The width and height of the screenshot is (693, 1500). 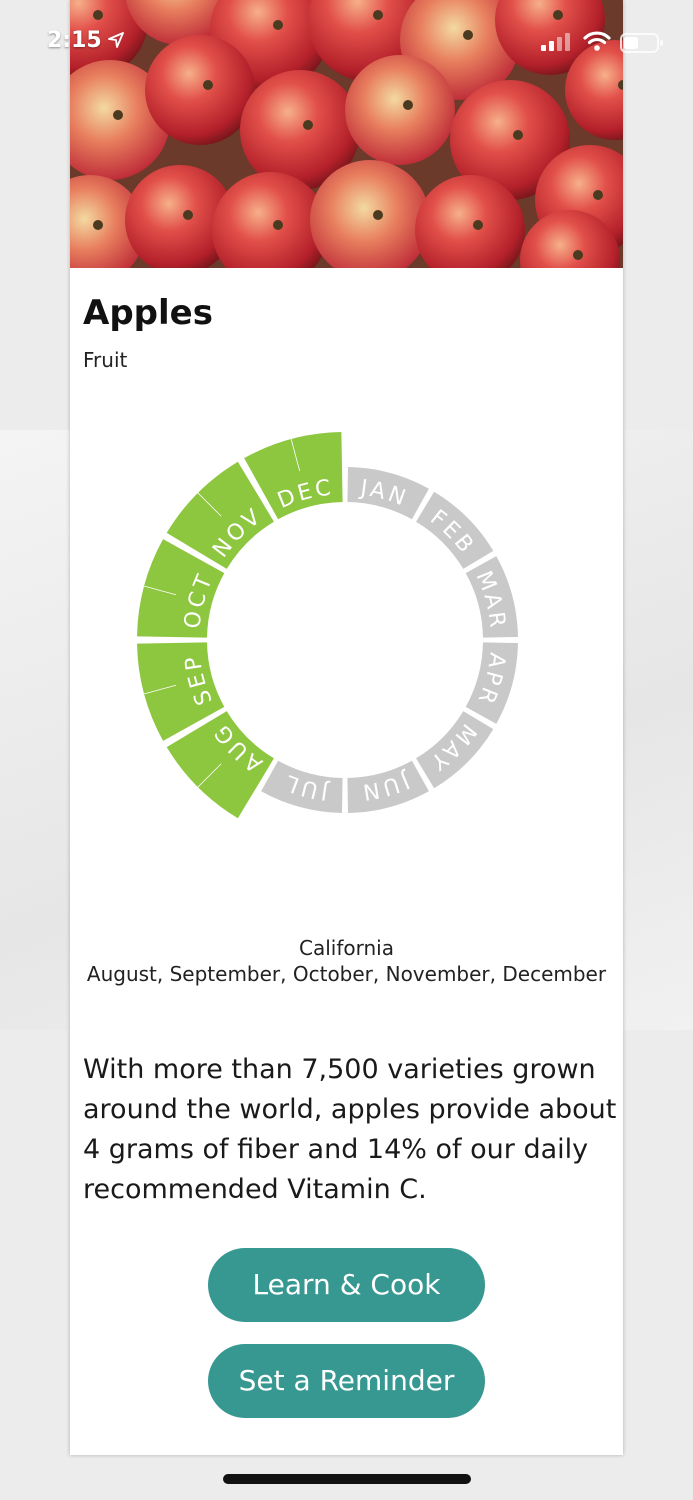 I want to click on set-reminder-button: Set a Reminder, so click(x=346, y=1381).